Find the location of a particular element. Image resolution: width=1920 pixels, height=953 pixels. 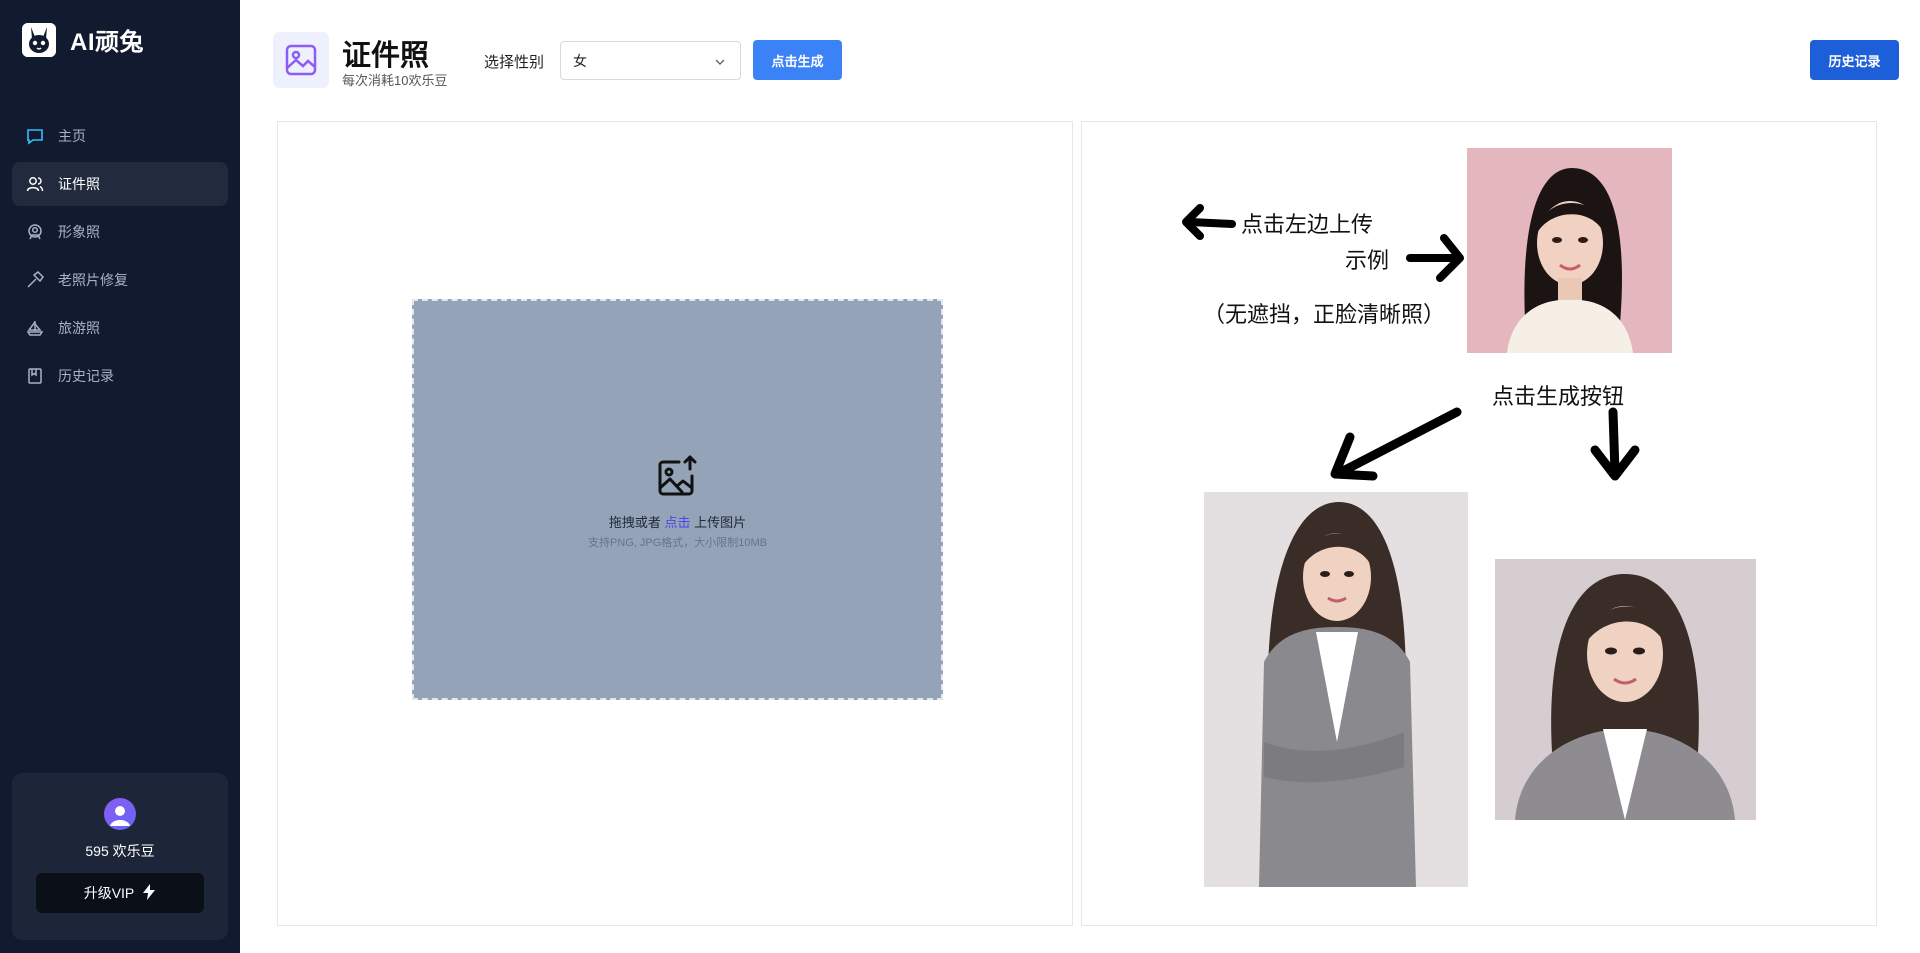

generate-button: 点击生成 is located at coordinates (797, 60).